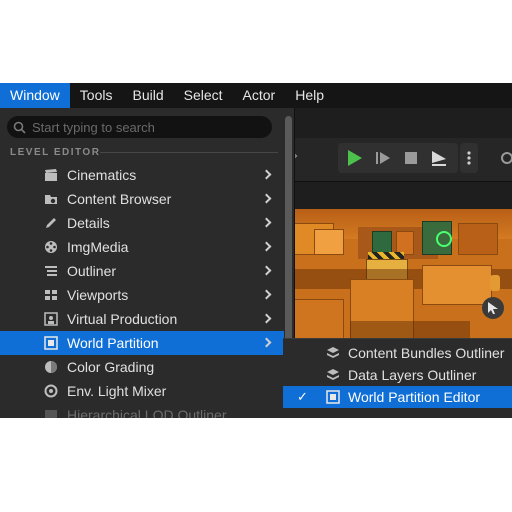  I want to click on scrollbar-thumb, so click(288, 231).